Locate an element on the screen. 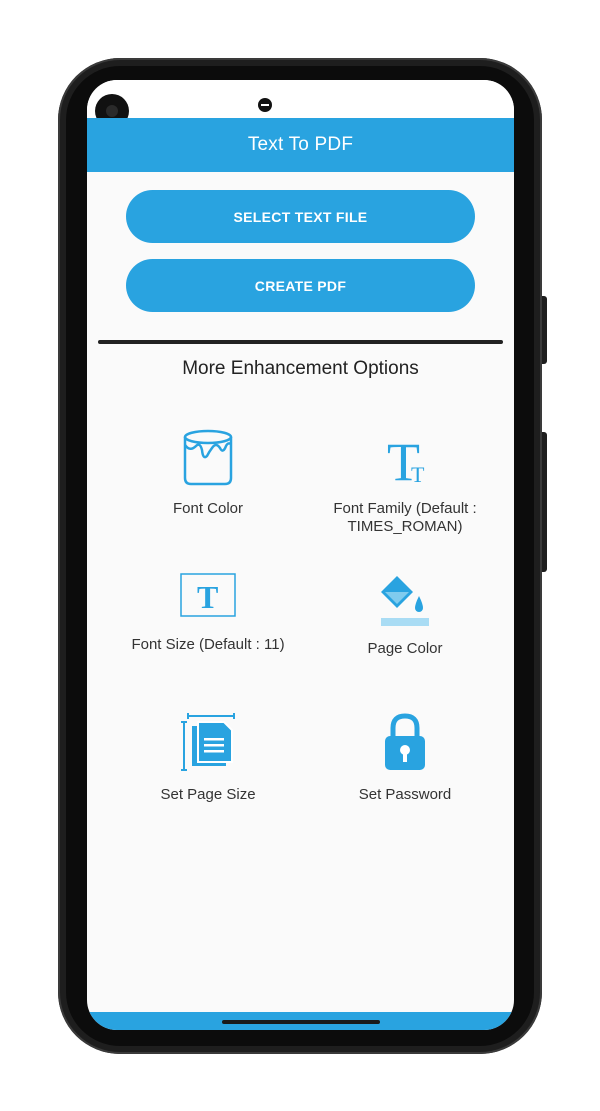 The image size is (600, 1111). option-set-password: Set Password is located at coordinates (405, 758).